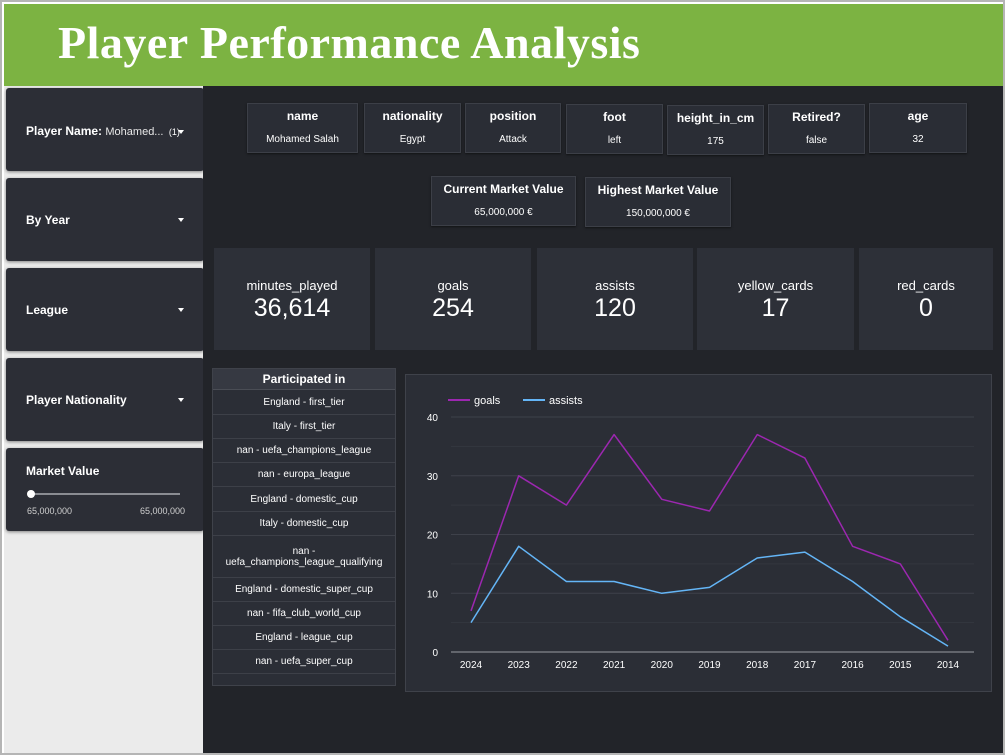 The width and height of the screenshot is (1005, 755). Describe the element at coordinates (918, 139) in the screenshot. I see `info-card-value: 32` at that location.